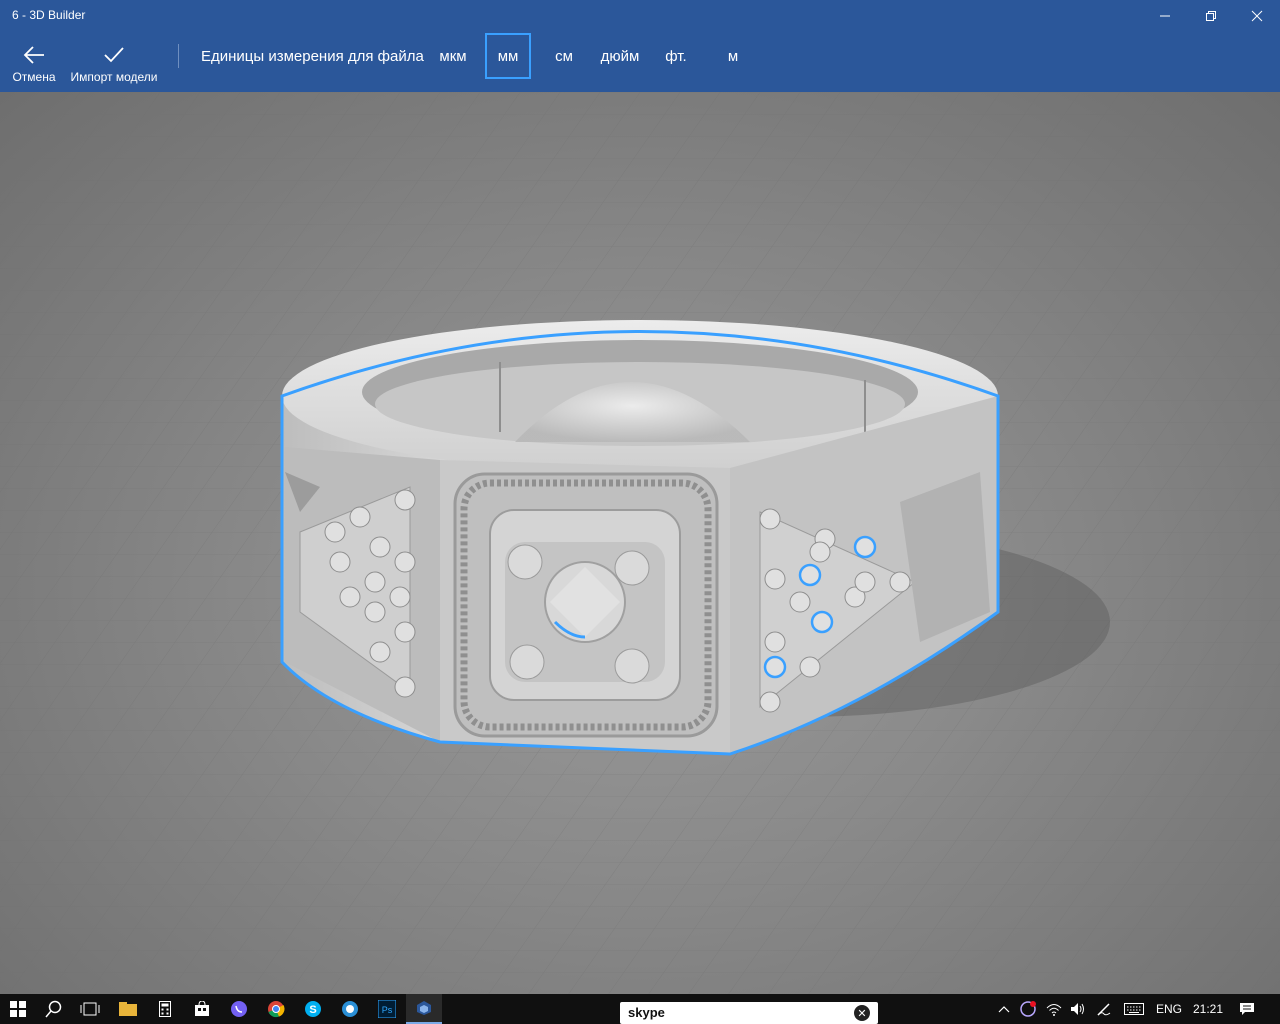  What do you see at coordinates (49, 15) in the screenshot?
I see `window-title: 6 - 3D Builder` at bounding box center [49, 15].